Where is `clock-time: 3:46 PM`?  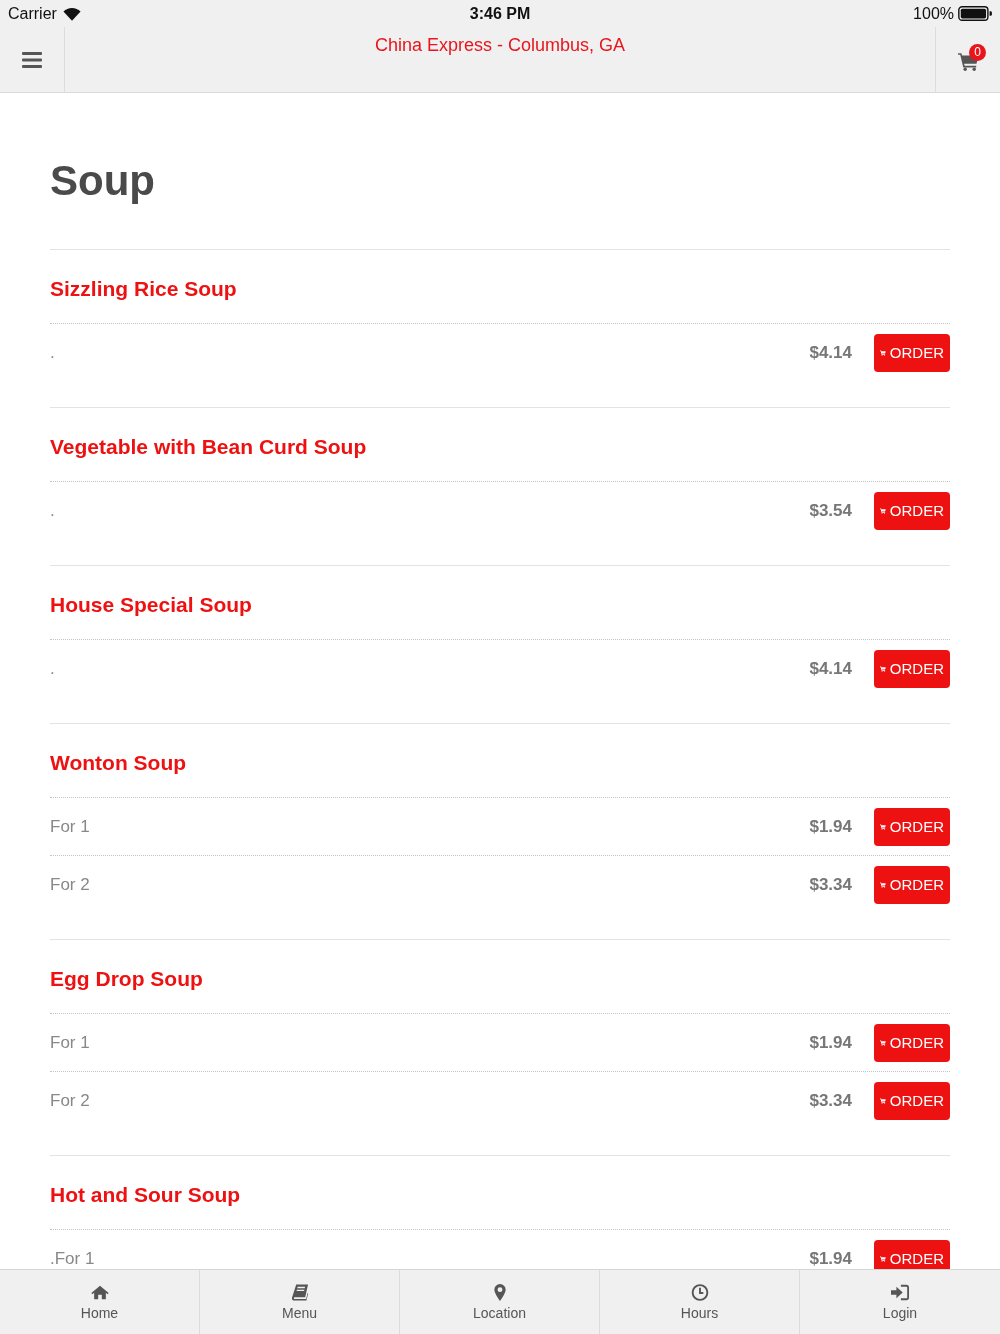 clock-time: 3:46 PM is located at coordinates (500, 13).